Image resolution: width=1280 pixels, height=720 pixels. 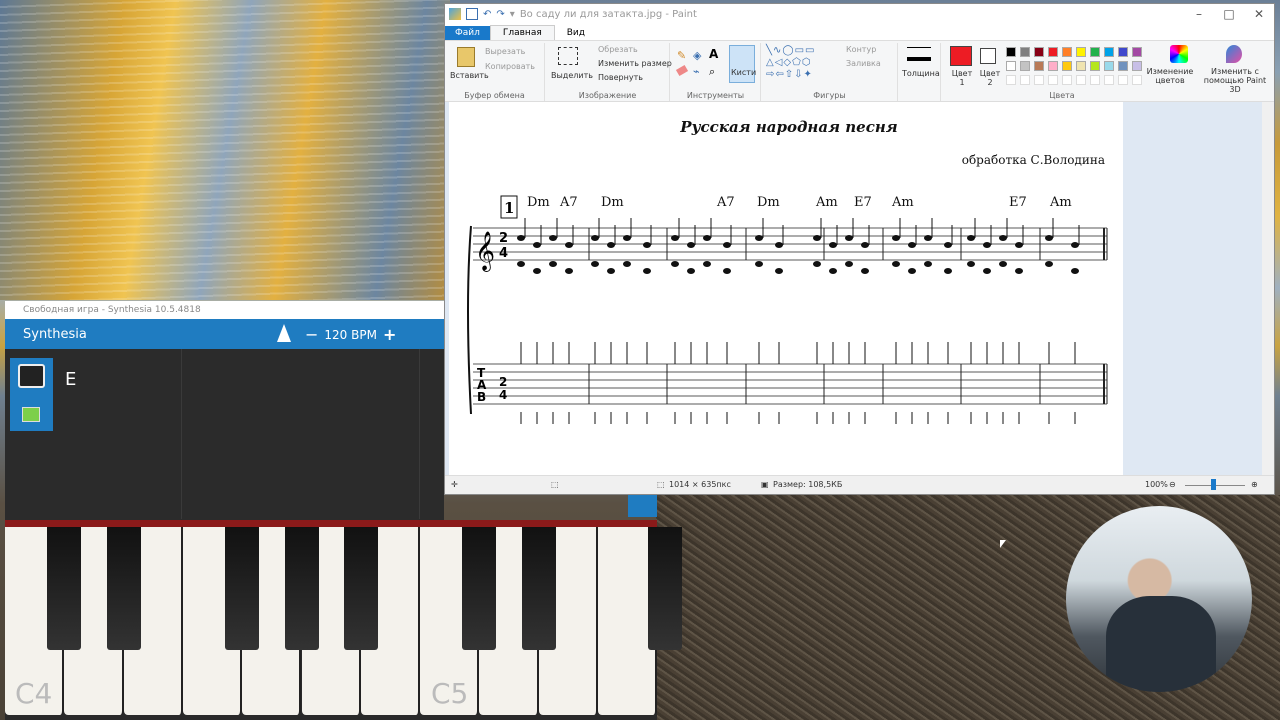 What do you see at coordinates (990, 78) in the screenshot?
I see `color2-button: Цвет 2` at bounding box center [990, 78].